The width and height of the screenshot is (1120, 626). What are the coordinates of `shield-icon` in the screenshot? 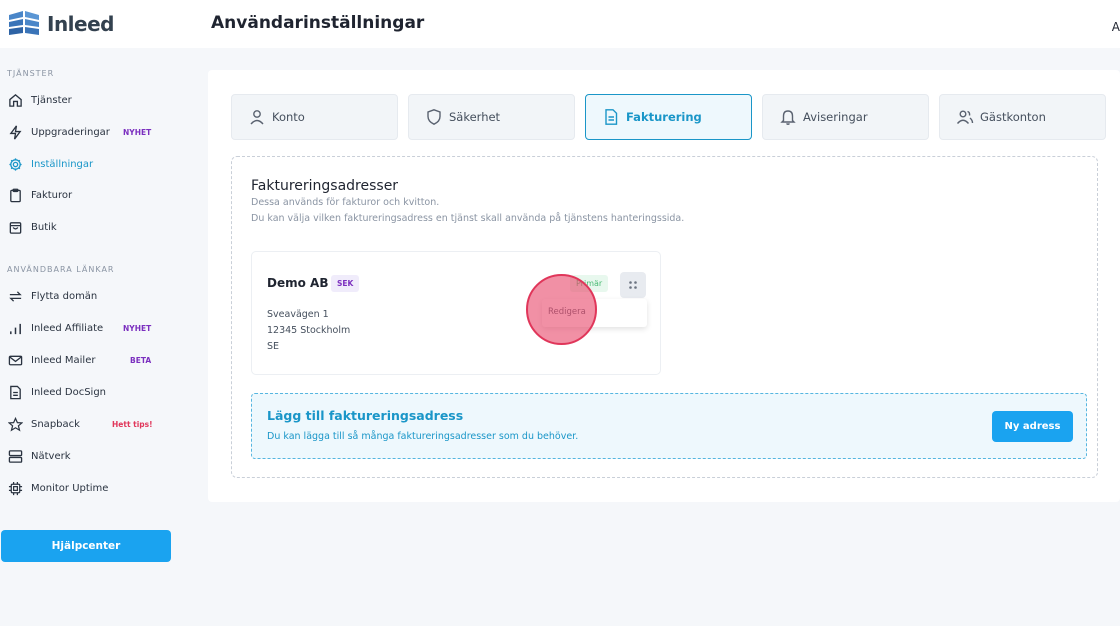 It's located at (434, 117).